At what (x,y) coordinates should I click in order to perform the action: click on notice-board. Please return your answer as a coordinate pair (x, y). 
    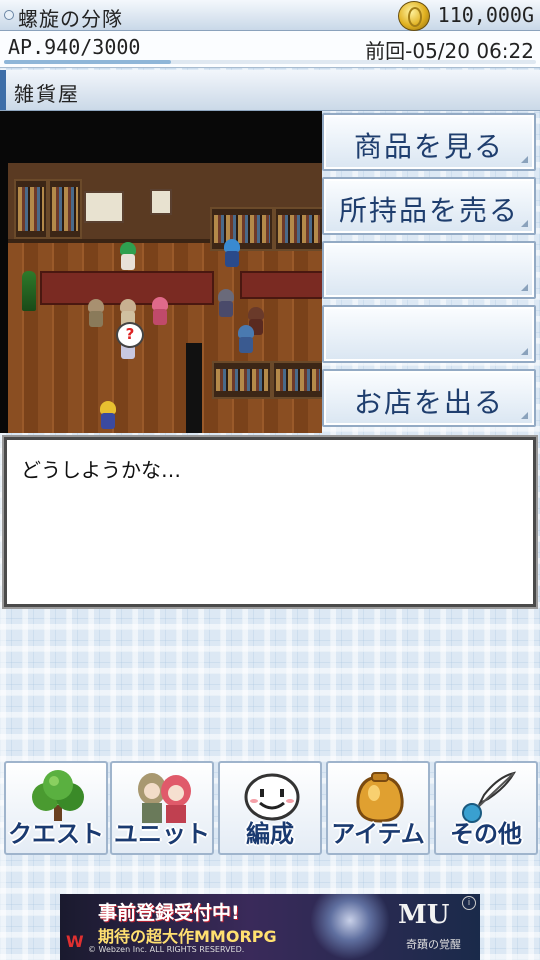
    Looking at the image, I should click on (104, 207).